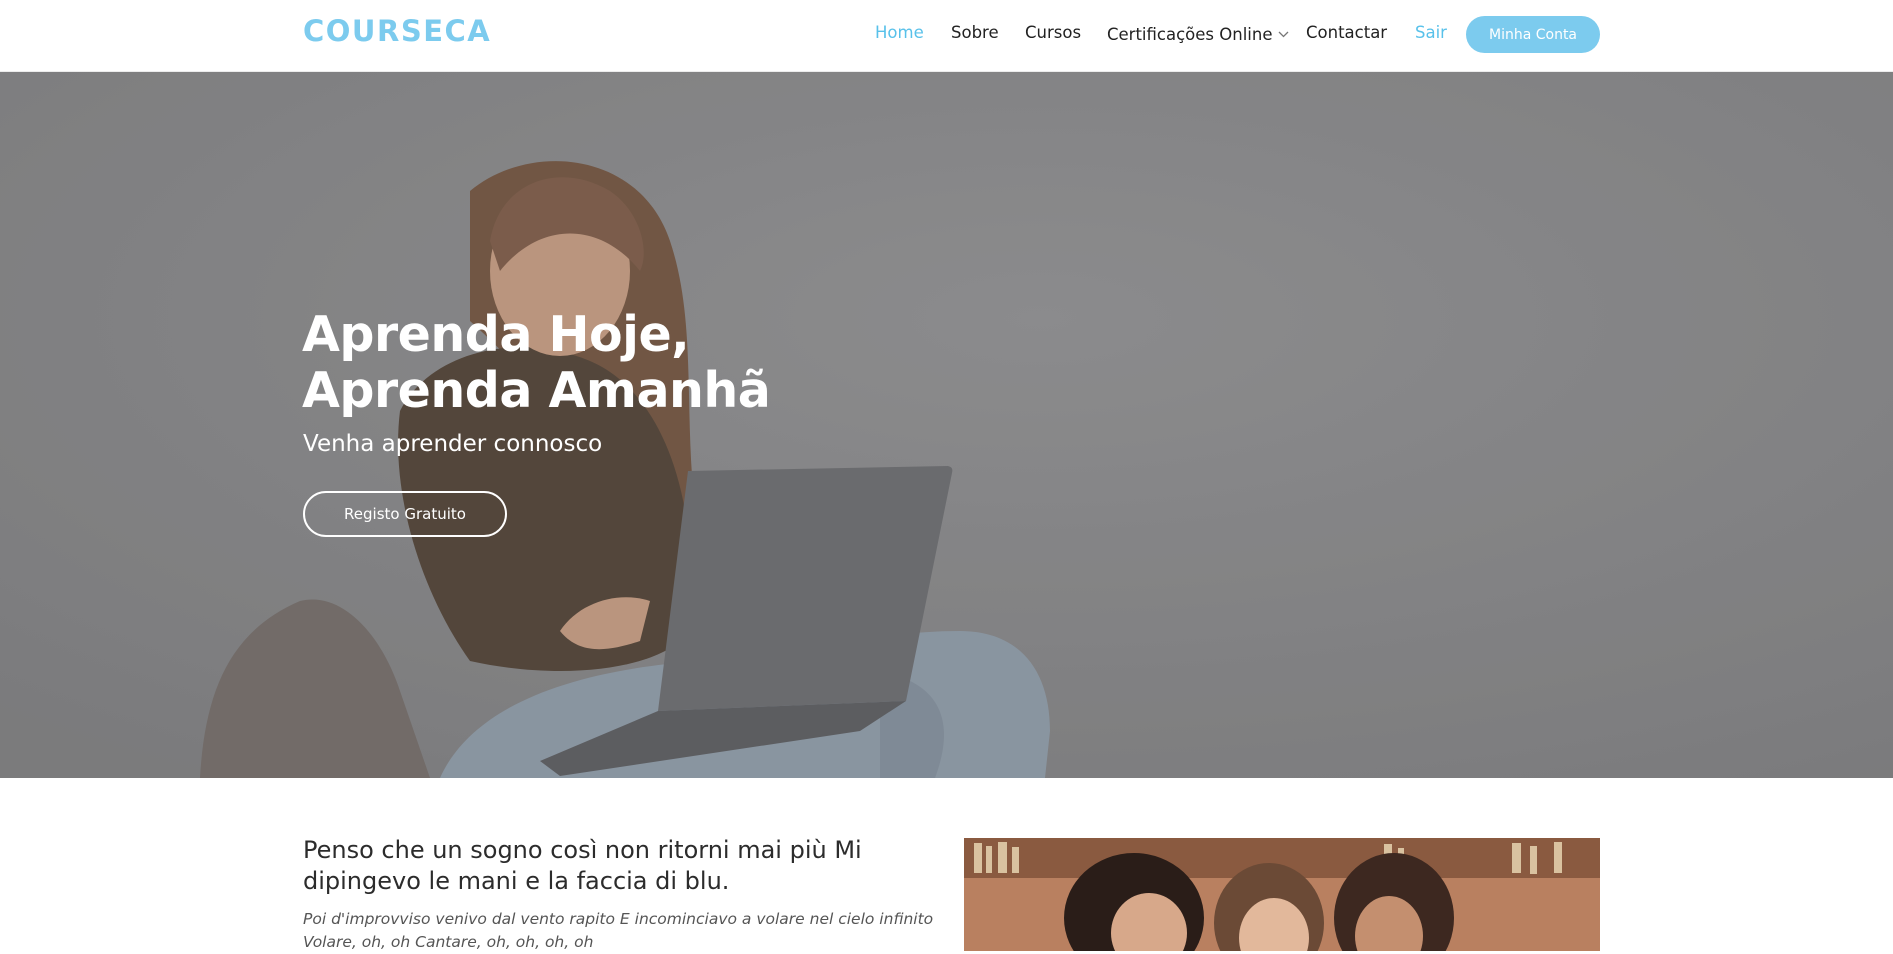 This screenshot has height=954, width=1893. Describe the element at coordinates (975, 32) in the screenshot. I see `nav-sobre: Sobre` at that location.